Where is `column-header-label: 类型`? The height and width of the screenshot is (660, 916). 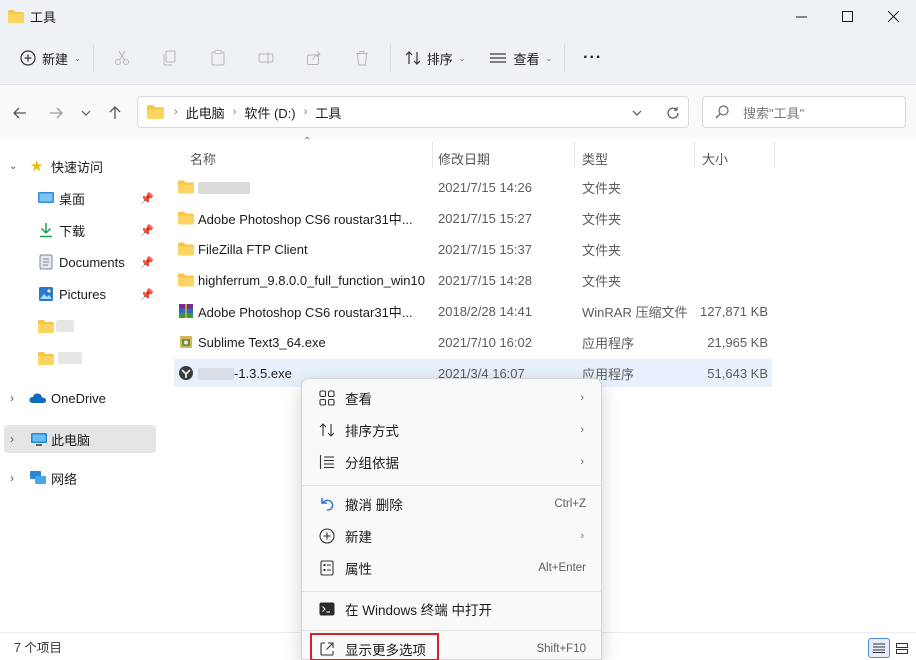
column-header-label: 类型 is located at coordinates (595, 159).